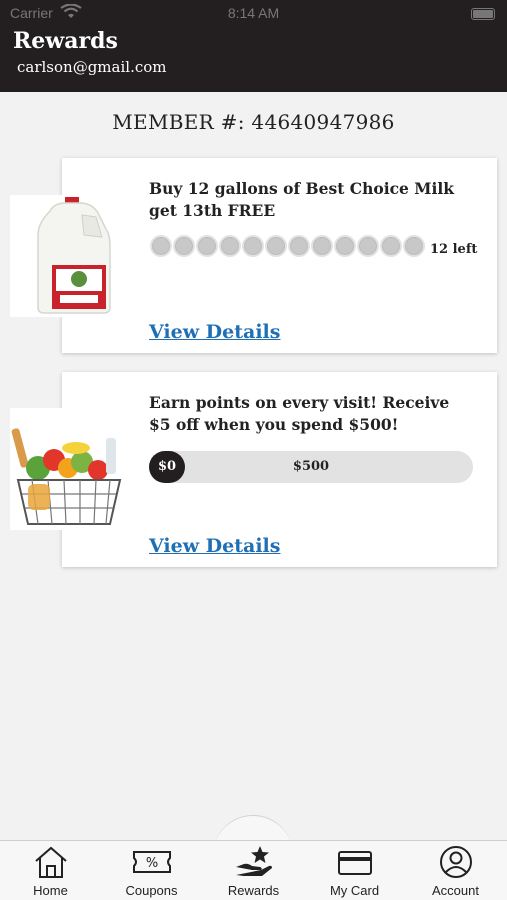  I want to click on punches-remaining: 12 left, so click(454, 249).